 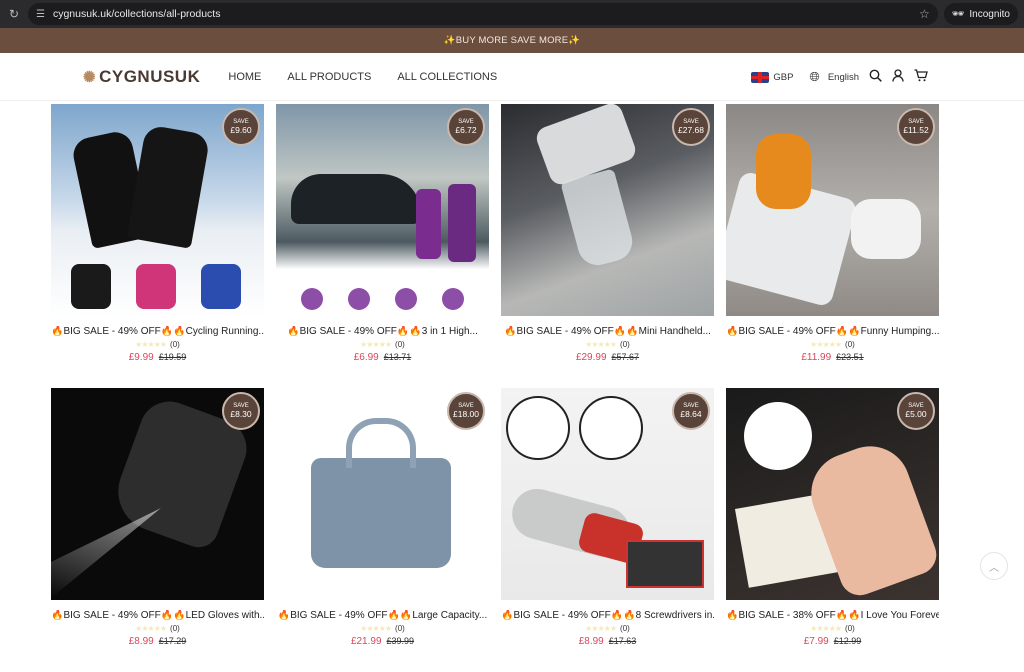 I want to click on save-badge: SAVE £9.60, so click(x=241, y=127).